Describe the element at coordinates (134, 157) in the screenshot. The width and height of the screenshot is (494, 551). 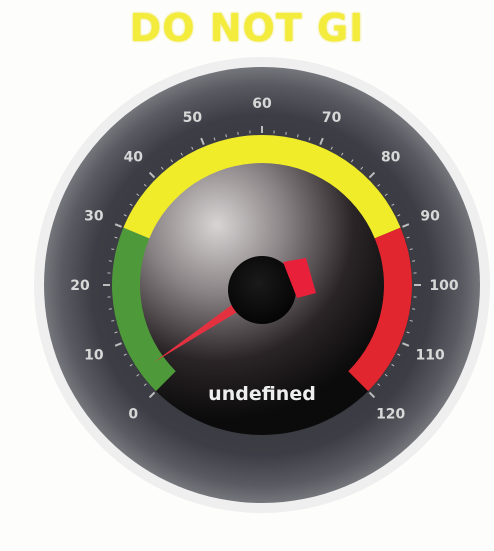
I see `gauge-tick-label: 40` at that location.